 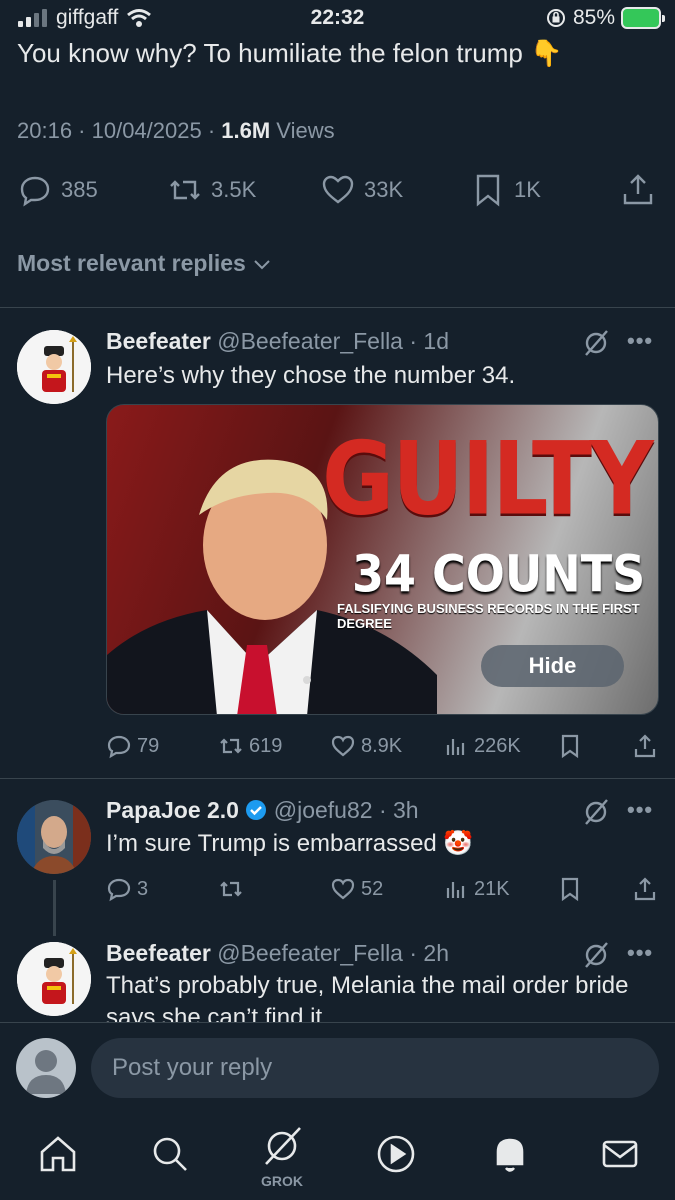 What do you see at coordinates (234, 189) in the screenshot?
I see `repost-count: 3.5K` at bounding box center [234, 189].